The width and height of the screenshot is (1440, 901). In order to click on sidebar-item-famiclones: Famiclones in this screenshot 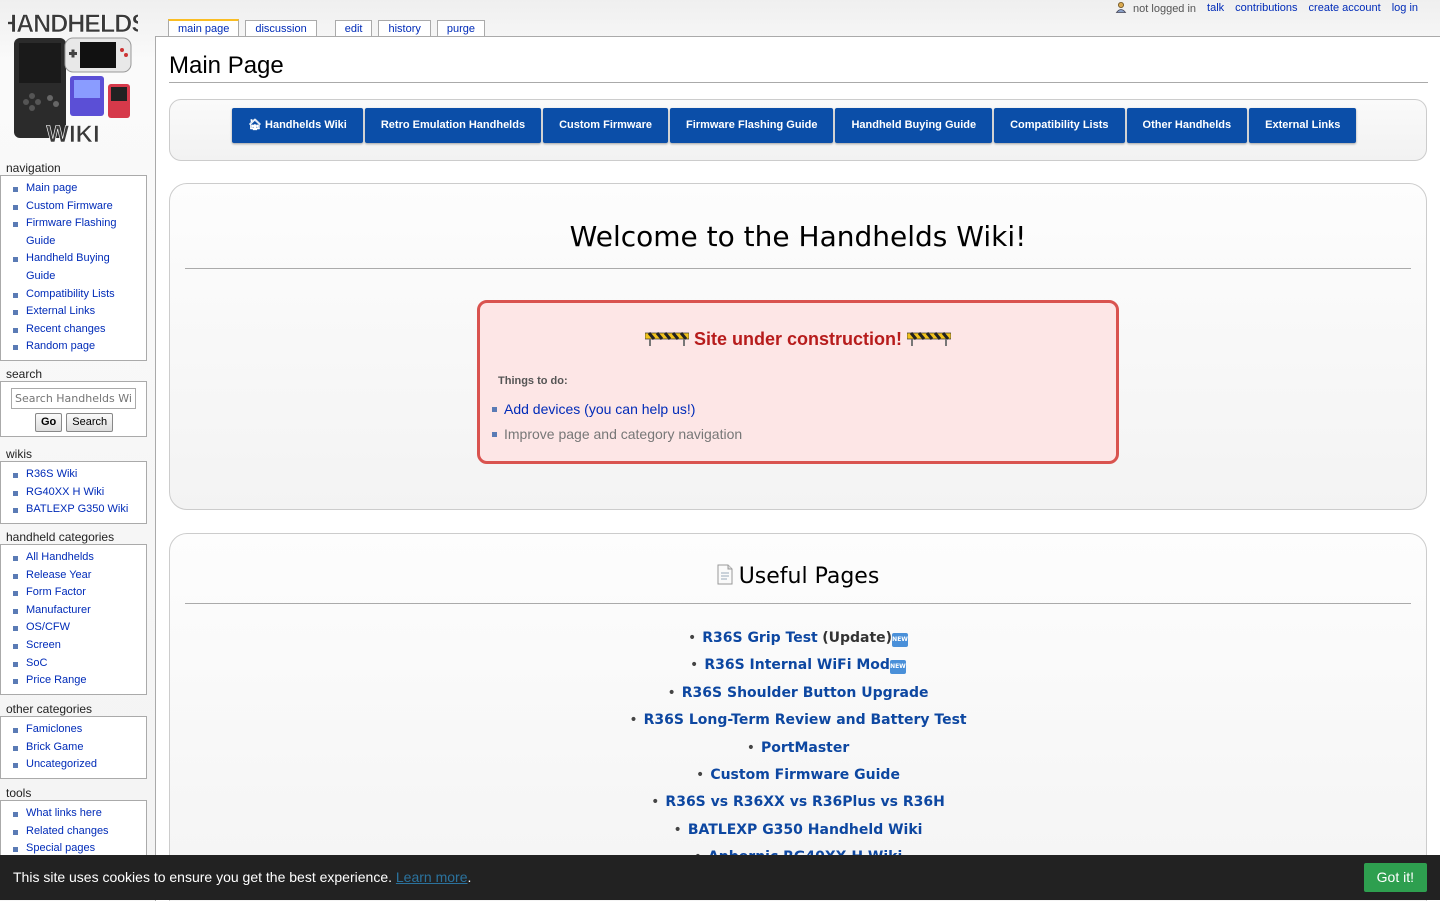, I will do `click(54, 729)`.